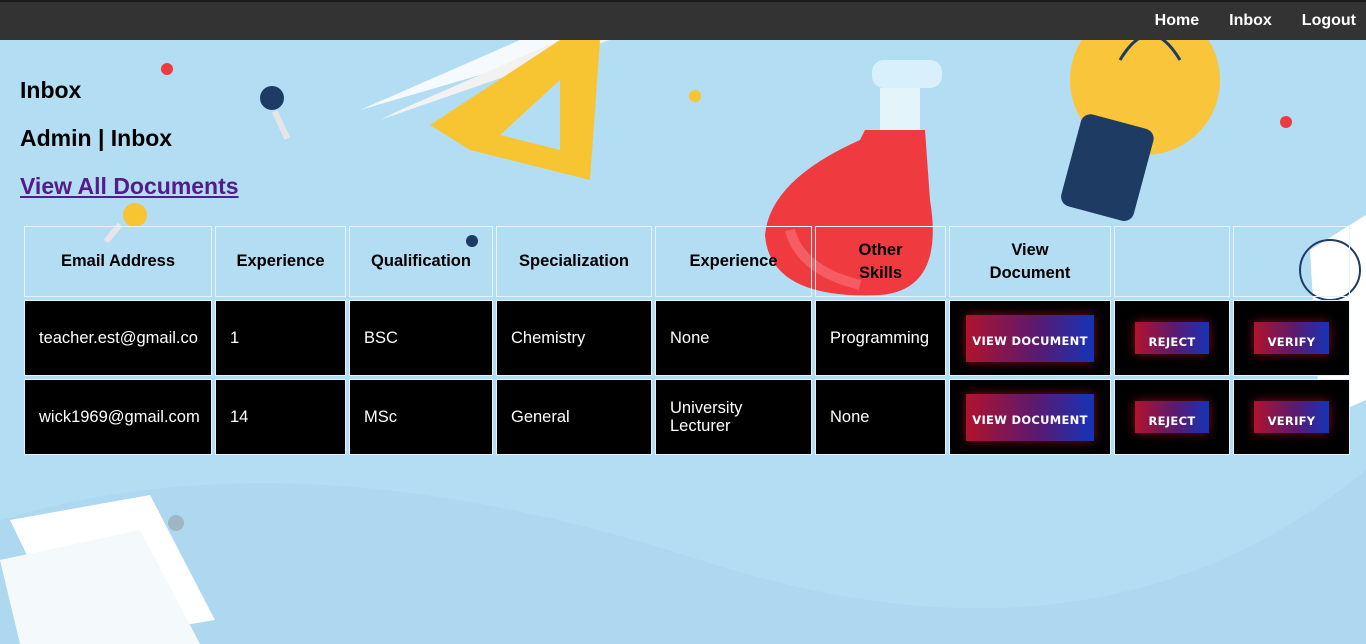  I want to click on cell-other-skills: None, so click(880, 417).